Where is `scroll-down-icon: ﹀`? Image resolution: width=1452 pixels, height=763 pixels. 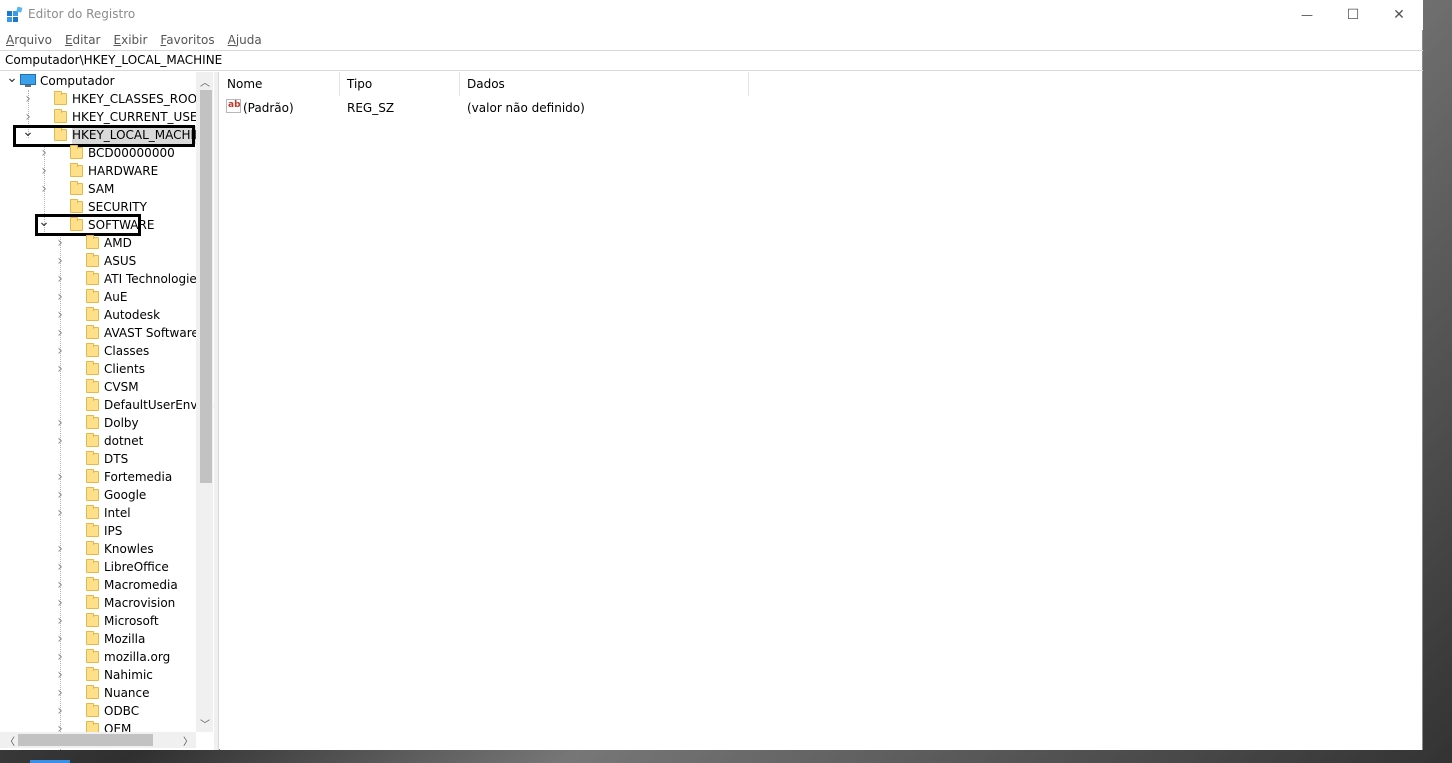
scroll-down-icon: ﹀ is located at coordinates (205, 723).